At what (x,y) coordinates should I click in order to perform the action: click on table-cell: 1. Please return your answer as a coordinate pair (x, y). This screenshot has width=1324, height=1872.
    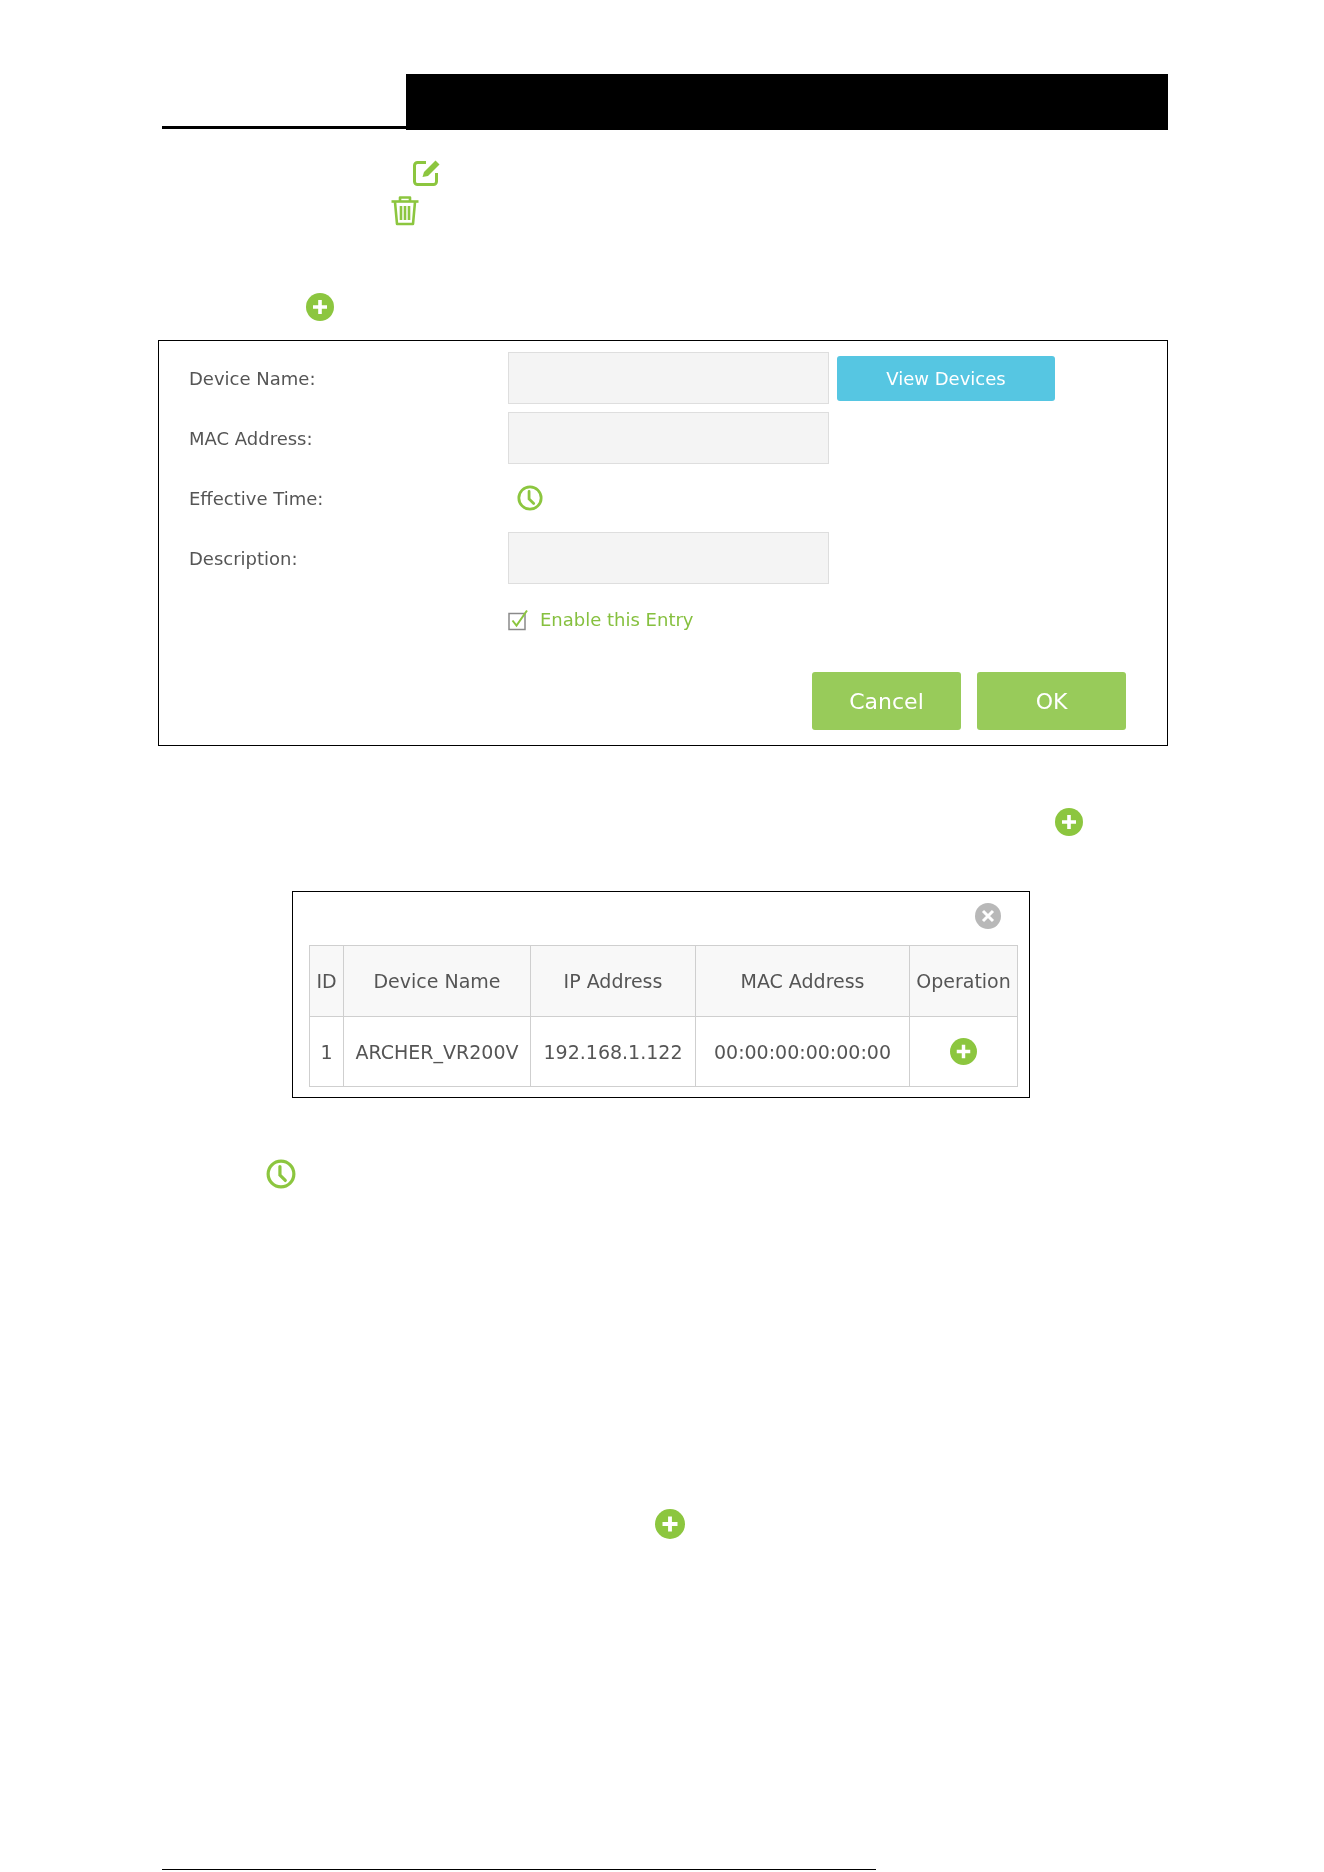
    Looking at the image, I should click on (326, 1051).